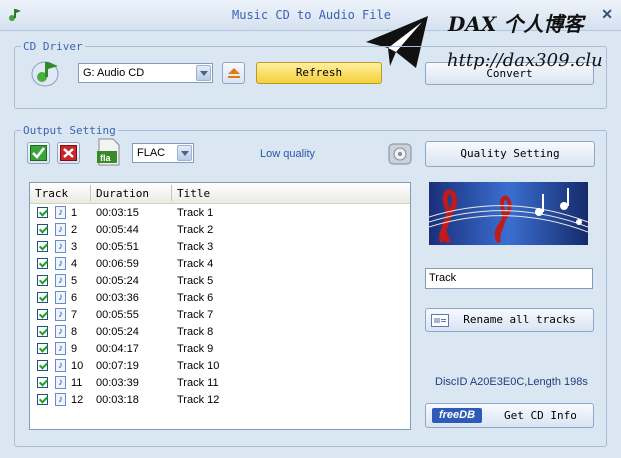 The image size is (621, 458). Describe the element at coordinates (195, 247) in the screenshot. I see `track-title: Track 3` at that location.